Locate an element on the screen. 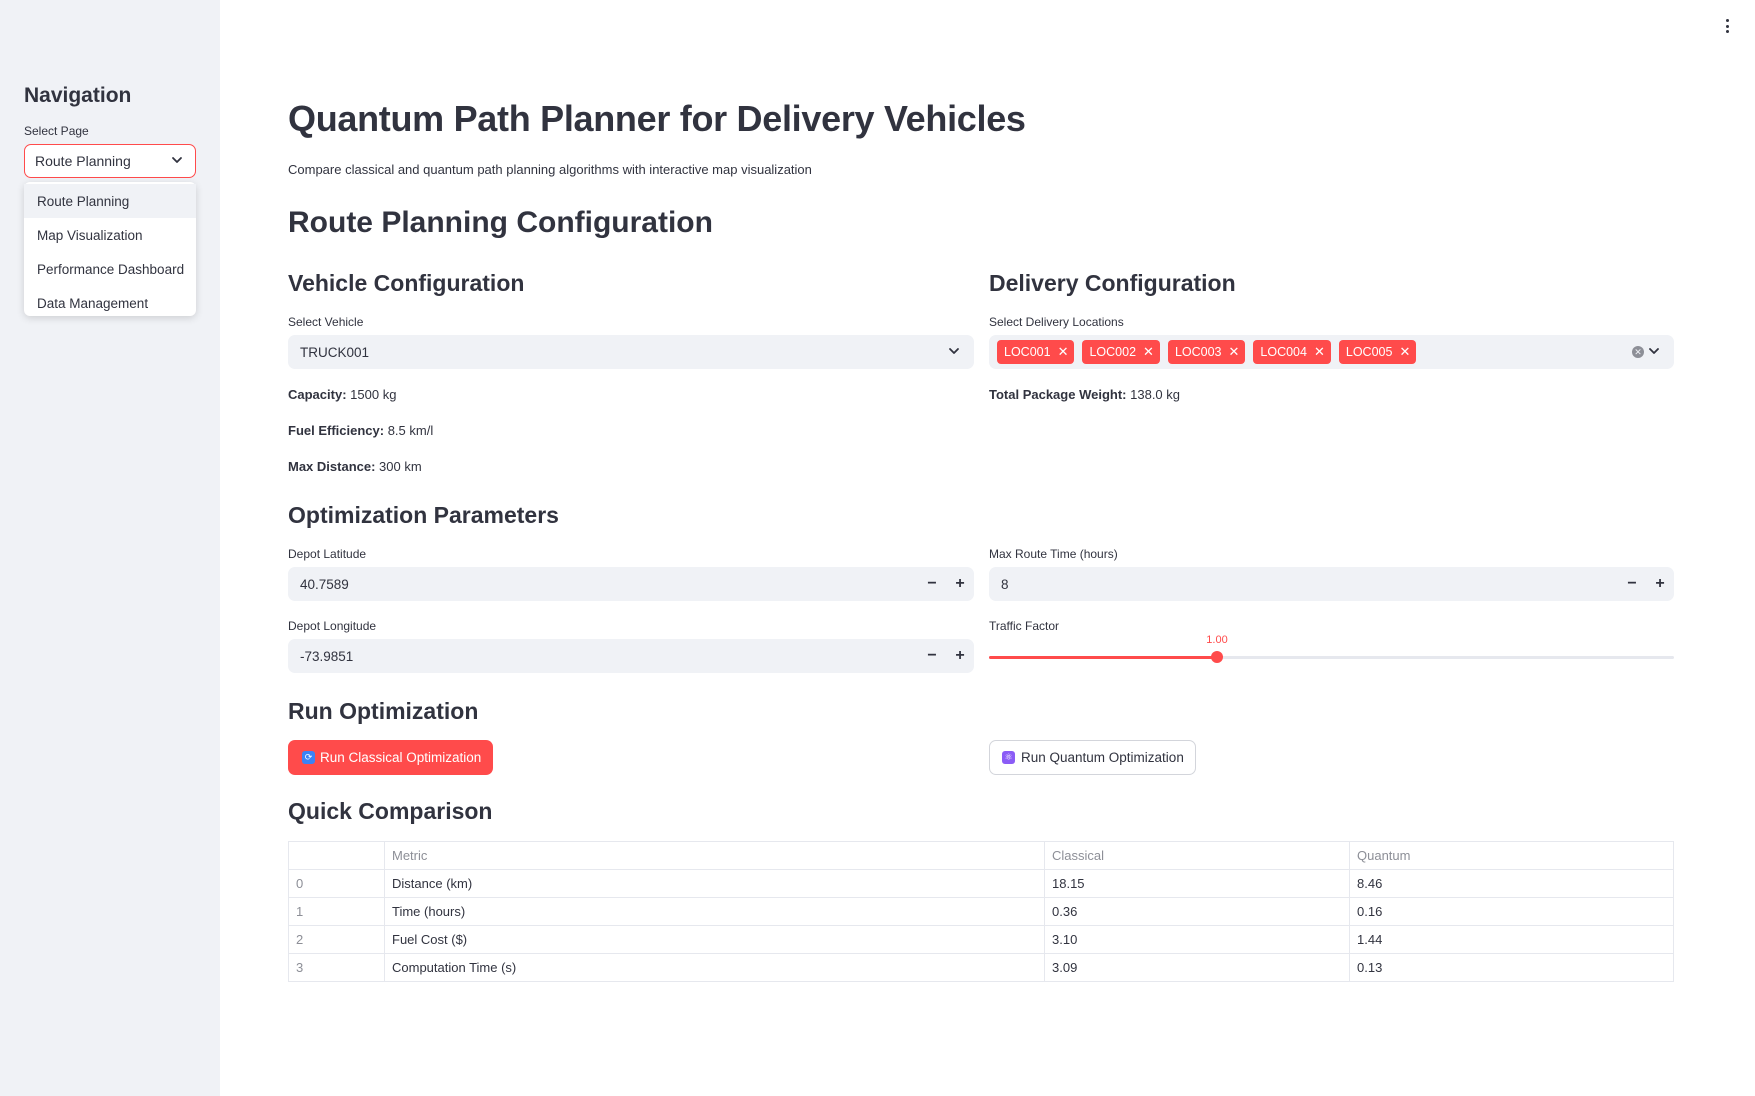  quantum-cell: 0.16 is located at coordinates (1511, 911).